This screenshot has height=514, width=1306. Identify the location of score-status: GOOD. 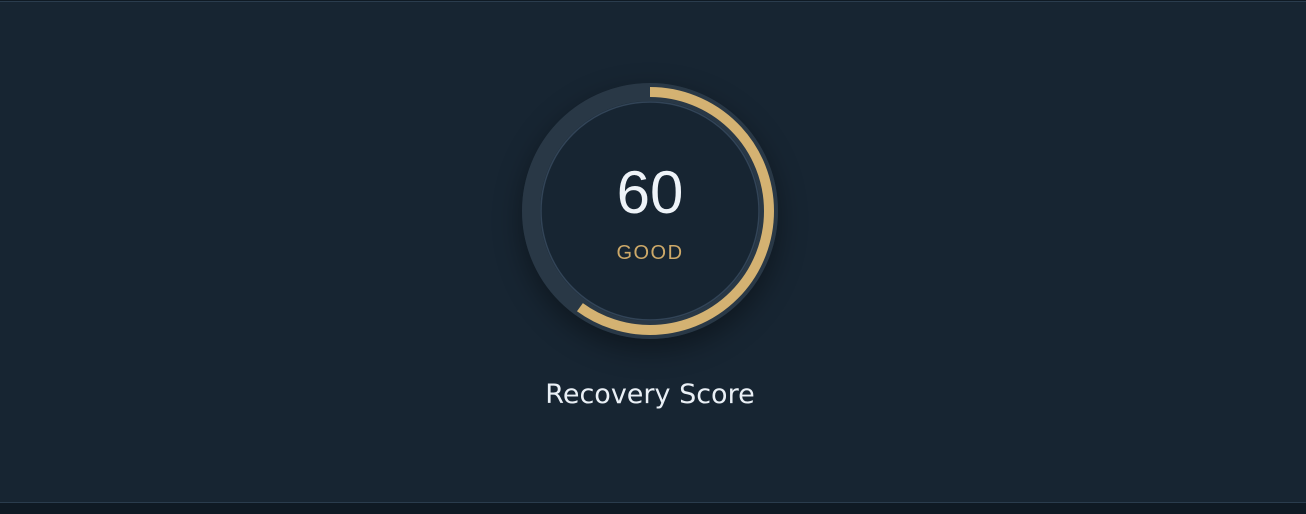
(650, 253).